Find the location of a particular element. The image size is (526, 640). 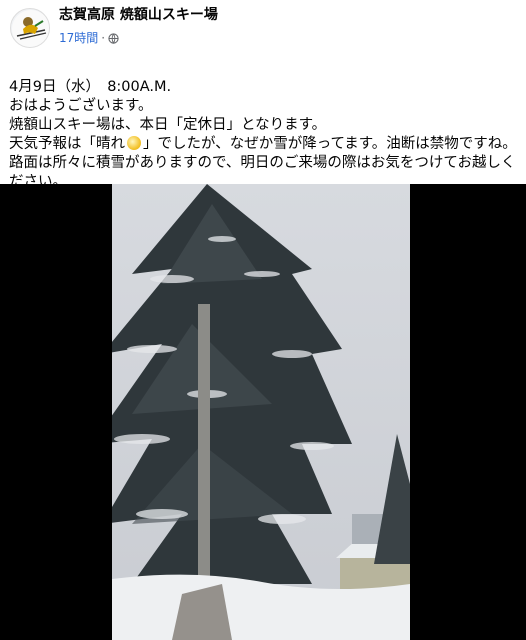

post-closed-notice: 焼額山スキー場は、本日「定休日」となります。 is located at coordinates (168, 125).